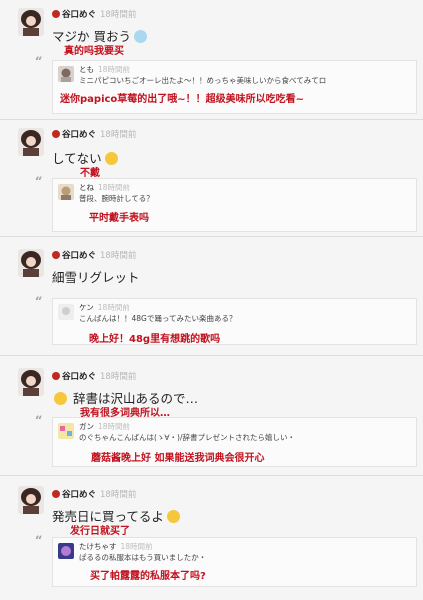  I want to click on reply-username: ガン, so click(86, 426).